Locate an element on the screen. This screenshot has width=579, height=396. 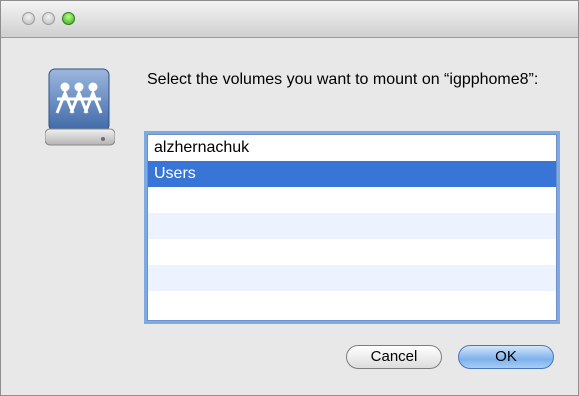
minimize-button is located at coordinates (48, 18).